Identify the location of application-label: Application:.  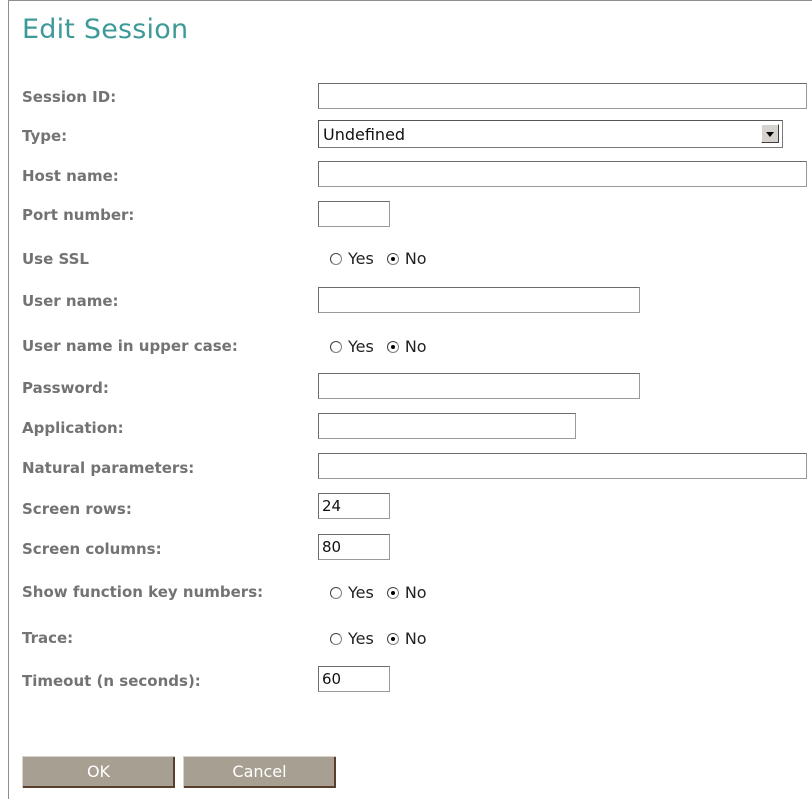
(73, 428).